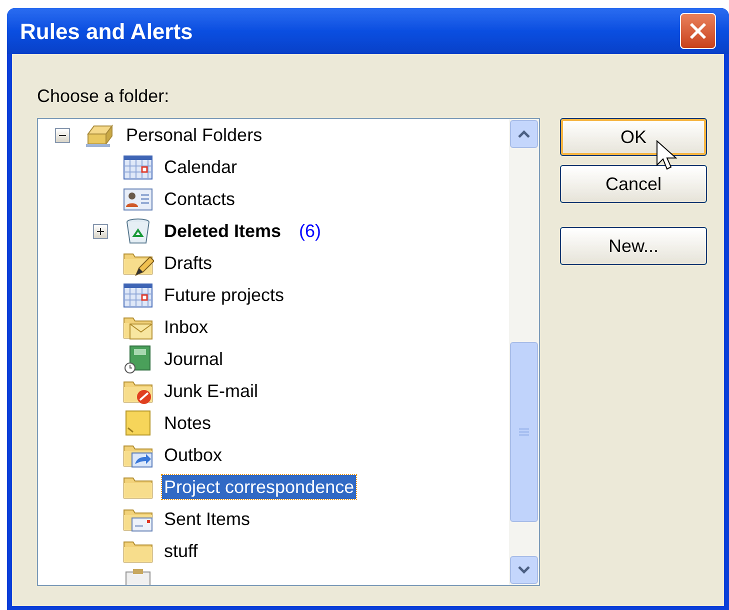  I want to click on unread-count: (6), so click(310, 231).